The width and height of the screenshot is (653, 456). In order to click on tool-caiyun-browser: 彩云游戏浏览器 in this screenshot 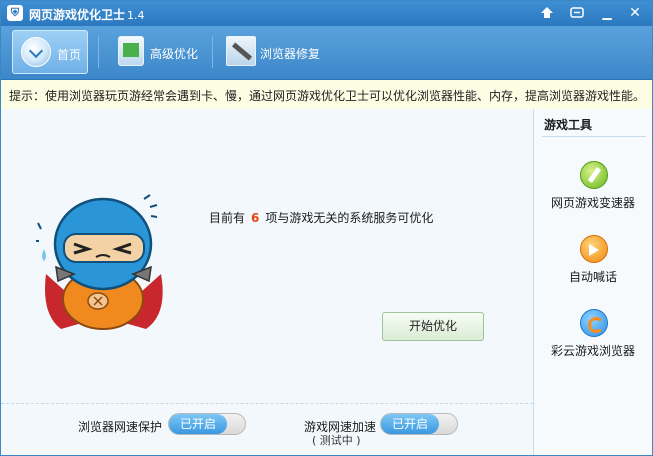, I will do `click(593, 339)`.